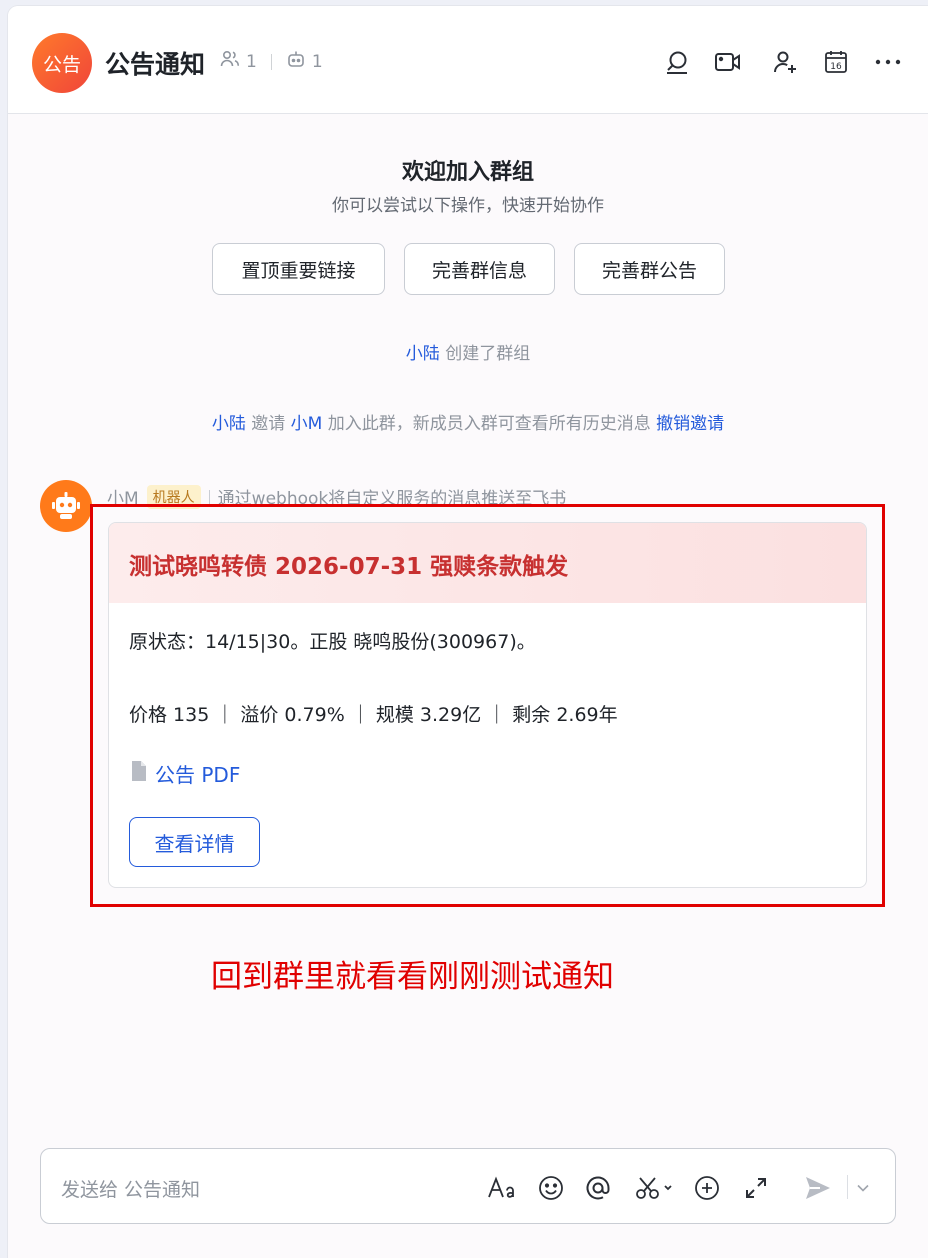 The height and width of the screenshot is (1258, 928). Describe the element at coordinates (479, 269) in the screenshot. I see `complete-group-info-button: 完善群信息` at that location.